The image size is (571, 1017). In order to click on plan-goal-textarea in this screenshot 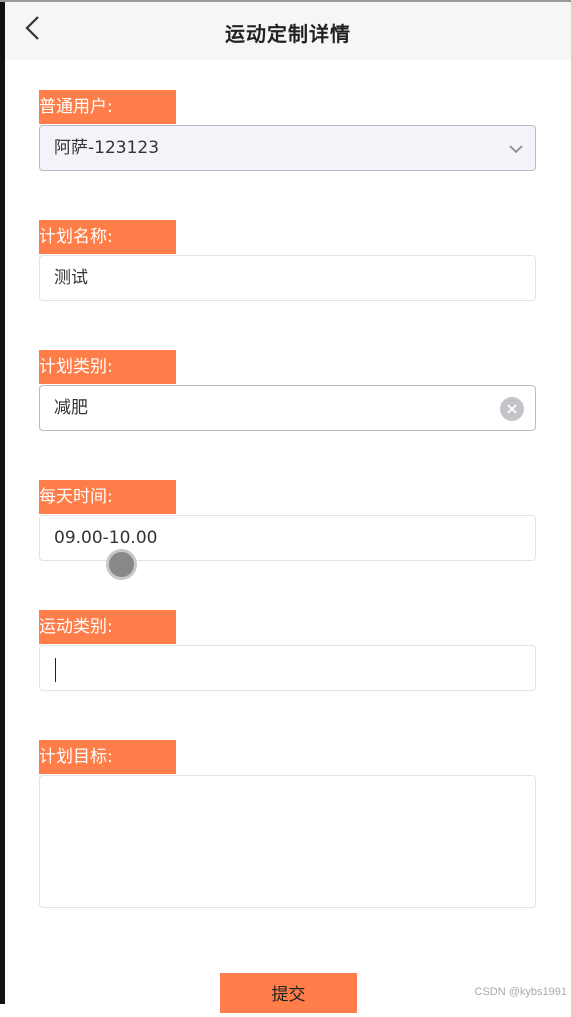, I will do `click(287, 841)`.